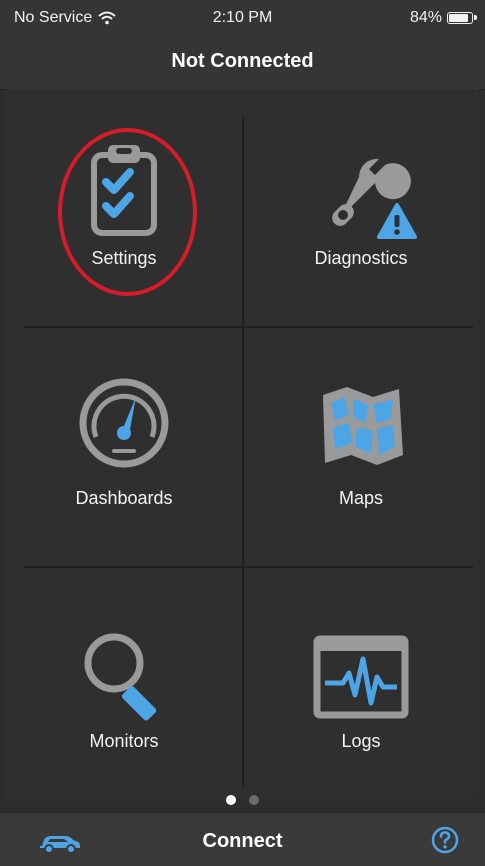 The image size is (485, 866). Describe the element at coordinates (374, 198) in the screenshot. I see `wrench-warning-icon` at that location.